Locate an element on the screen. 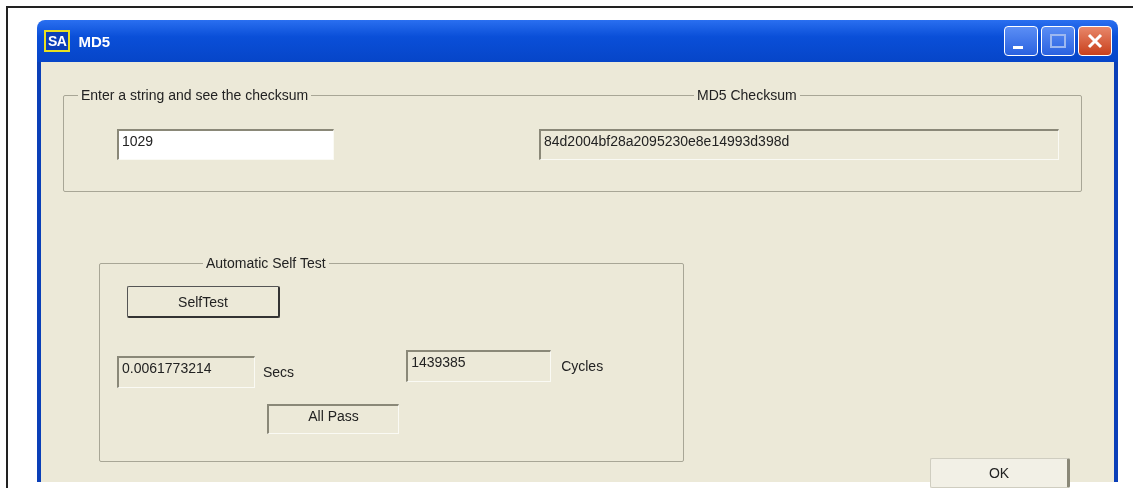  maximize-icon is located at coordinates (1058, 41).